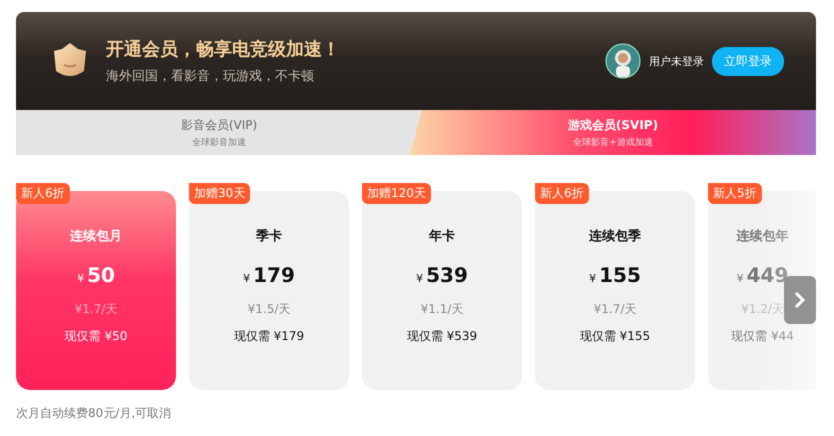  What do you see at coordinates (442, 309) in the screenshot?
I see `daily-price: ¥1.1/天` at bounding box center [442, 309].